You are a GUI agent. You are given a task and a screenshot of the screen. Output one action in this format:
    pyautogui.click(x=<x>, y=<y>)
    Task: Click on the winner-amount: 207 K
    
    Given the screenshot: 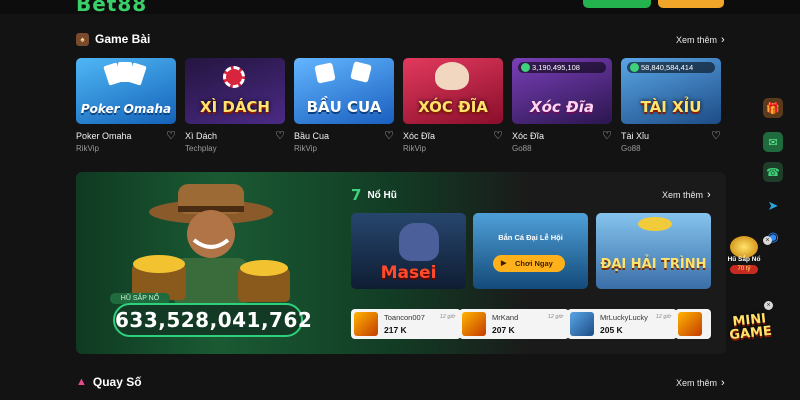 What is the action you would take?
    pyautogui.click(x=503, y=330)
    